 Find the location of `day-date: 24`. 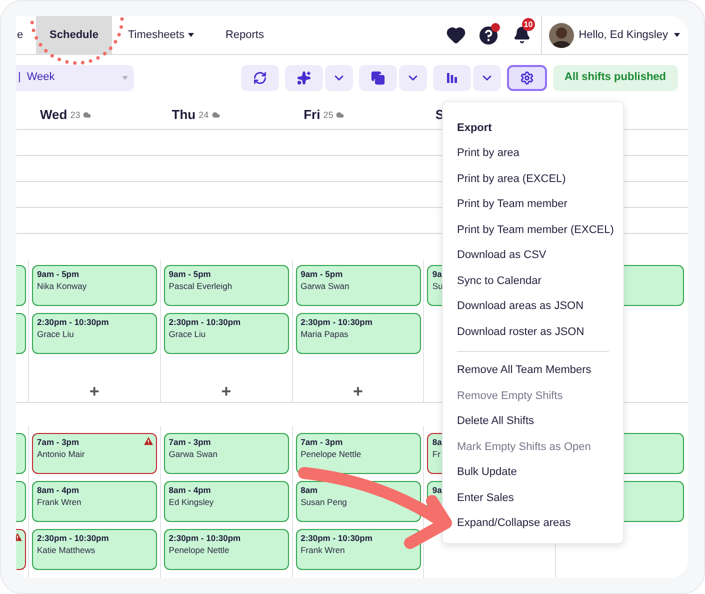

day-date: 24 is located at coordinates (203, 115).